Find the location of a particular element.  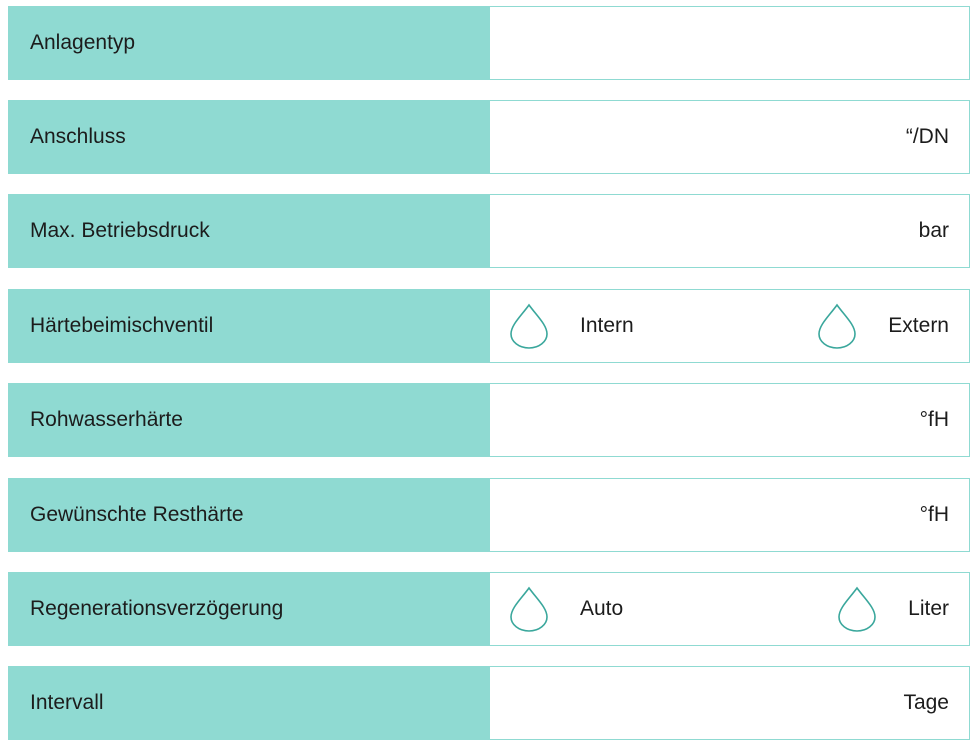

unit-label: “/DN is located at coordinates (927, 136).